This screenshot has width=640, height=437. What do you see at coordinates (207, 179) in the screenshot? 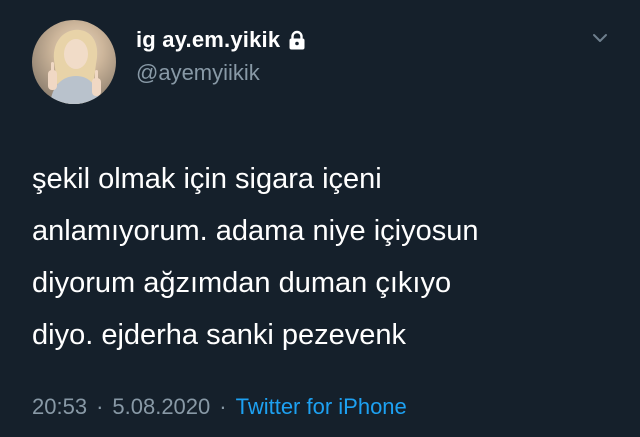
I see `tweet-text-line: şekil olmak için sigara içeni` at bounding box center [207, 179].